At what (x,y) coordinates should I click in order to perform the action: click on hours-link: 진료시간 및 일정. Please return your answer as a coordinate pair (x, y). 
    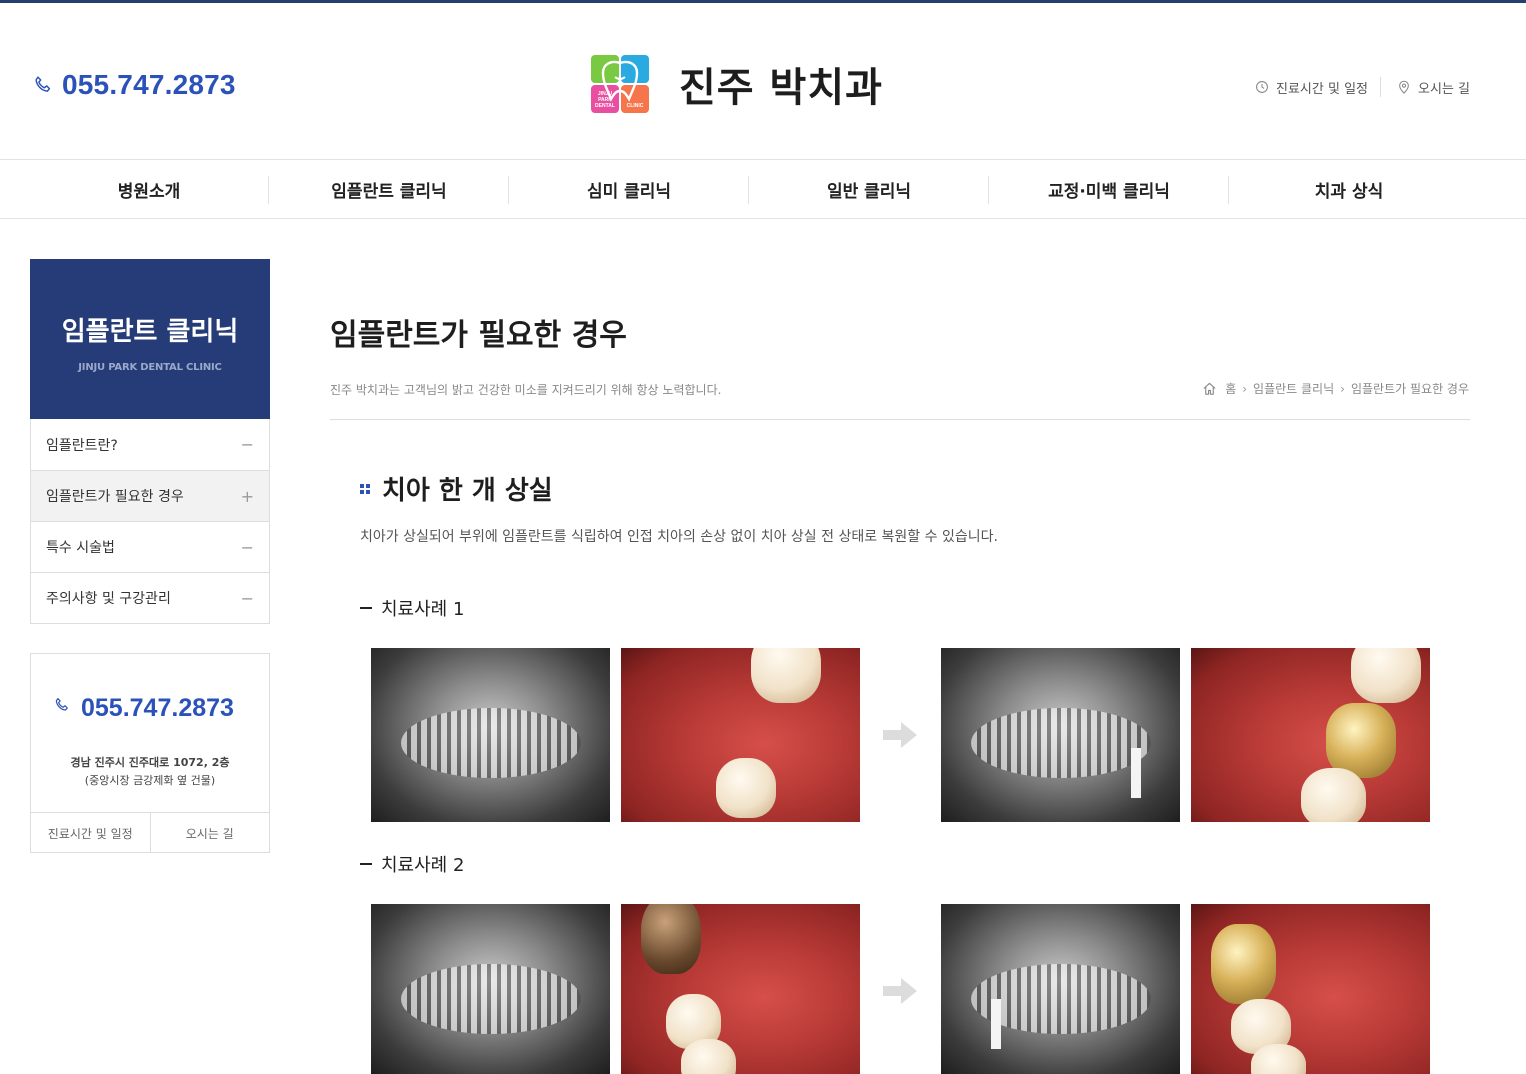
    Looking at the image, I should click on (1311, 87).